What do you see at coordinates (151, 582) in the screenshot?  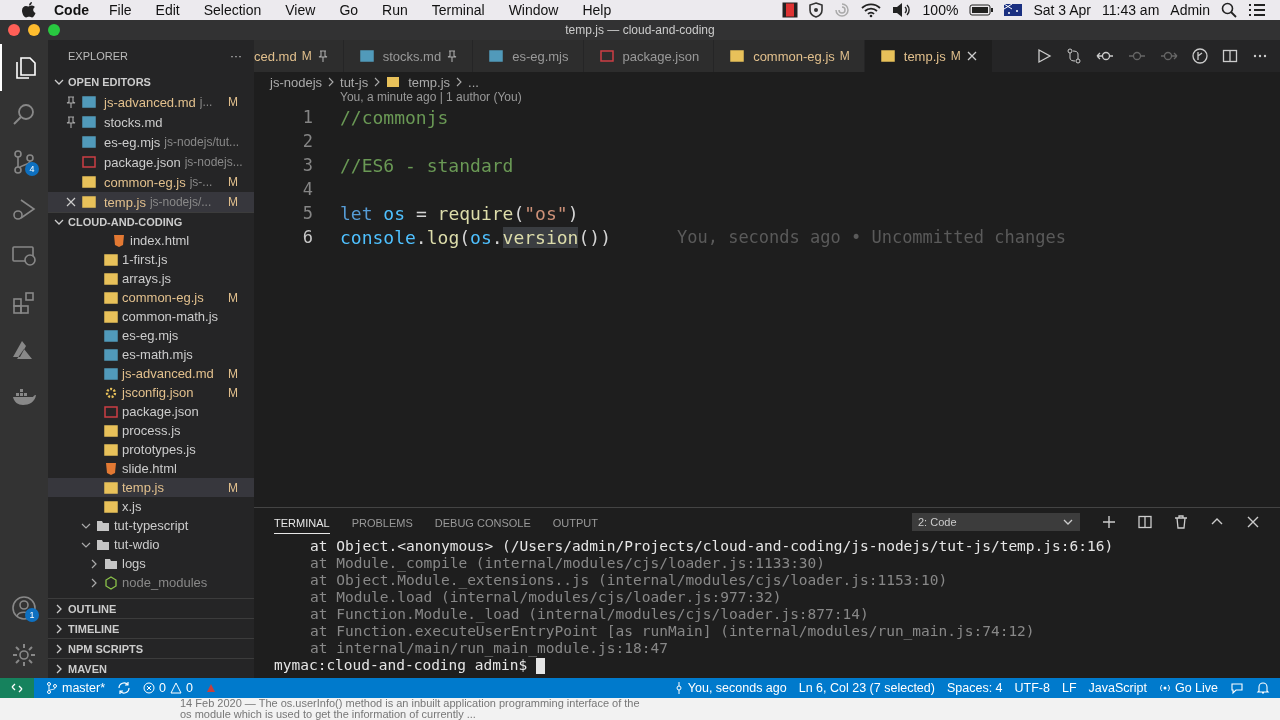 I see `tree-item: node_modules` at bounding box center [151, 582].